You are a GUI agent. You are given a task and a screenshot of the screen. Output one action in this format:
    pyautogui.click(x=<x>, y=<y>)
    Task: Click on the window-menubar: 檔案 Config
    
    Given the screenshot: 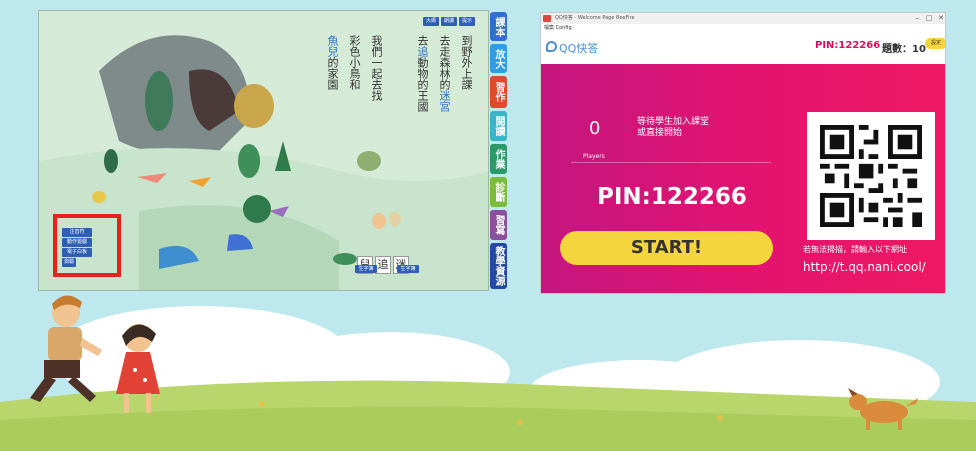 What is the action you would take?
    pyautogui.click(x=743, y=28)
    